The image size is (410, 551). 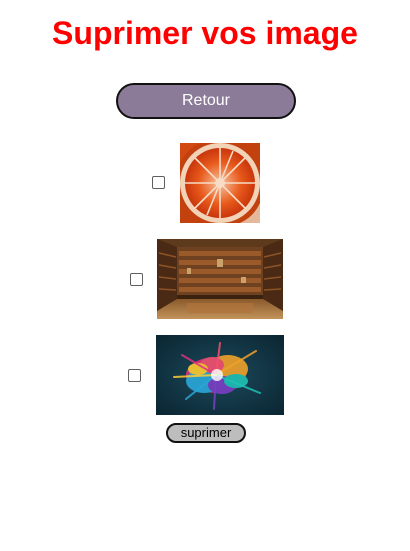 I want to click on page-title: Suprimer vos image, so click(x=205, y=33).